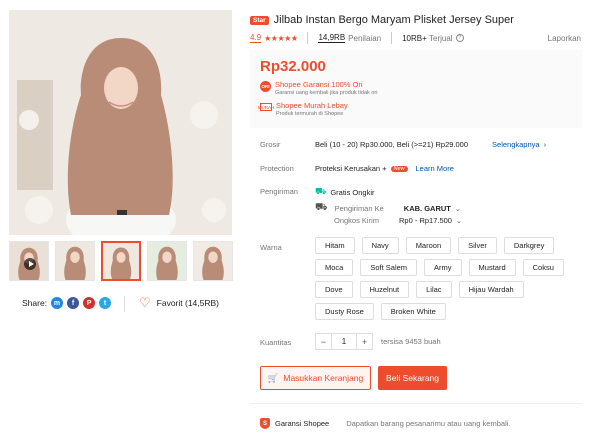 The width and height of the screenshot is (600, 442). Describe the element at coordinates (380, 245) in the screenshot. I see `color-option: Navy` at that location.